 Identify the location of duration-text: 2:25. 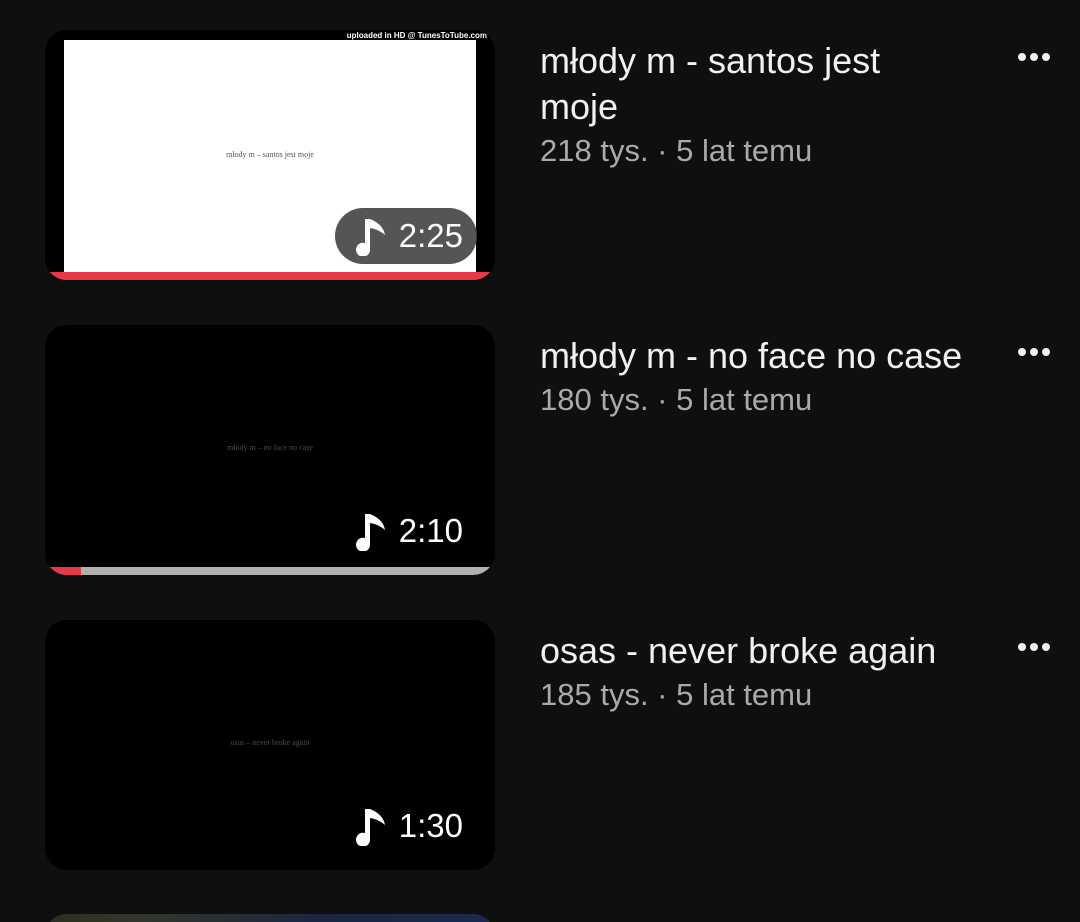
(430, 235).